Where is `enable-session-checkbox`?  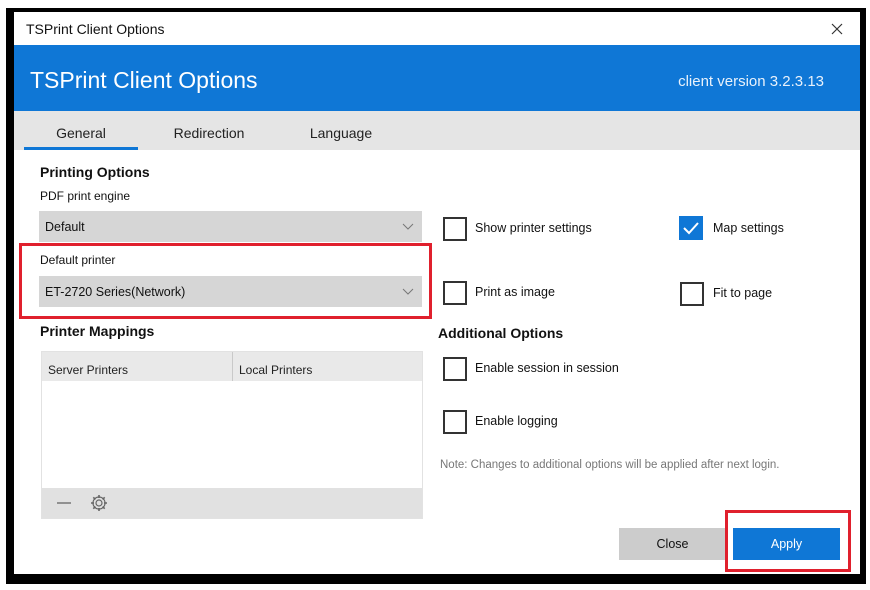 enable-session-checkbox is located at coordinates (455, 369).